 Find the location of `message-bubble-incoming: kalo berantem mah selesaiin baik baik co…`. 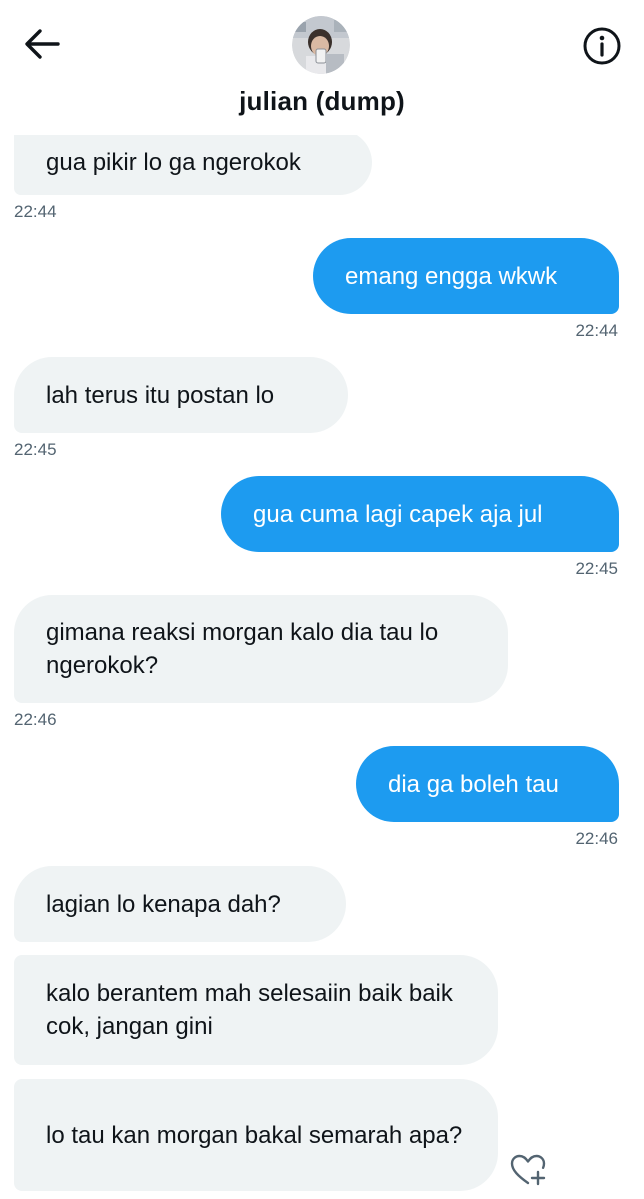

message-bubble-incoming: kalo berantem mah selesaiin baik baik co… is located at coordinates (256, 1010).